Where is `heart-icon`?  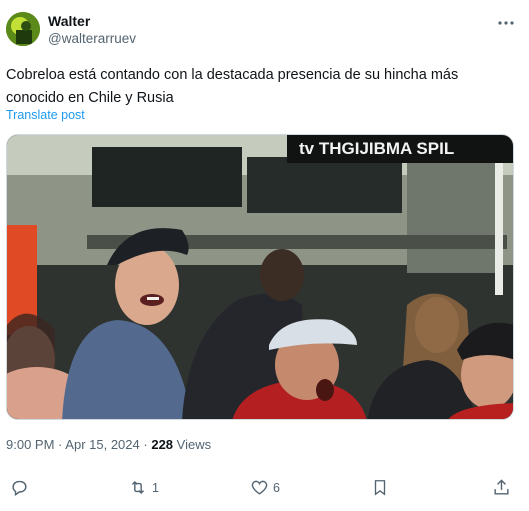
heart-icon is located at coordinates (259, 487).